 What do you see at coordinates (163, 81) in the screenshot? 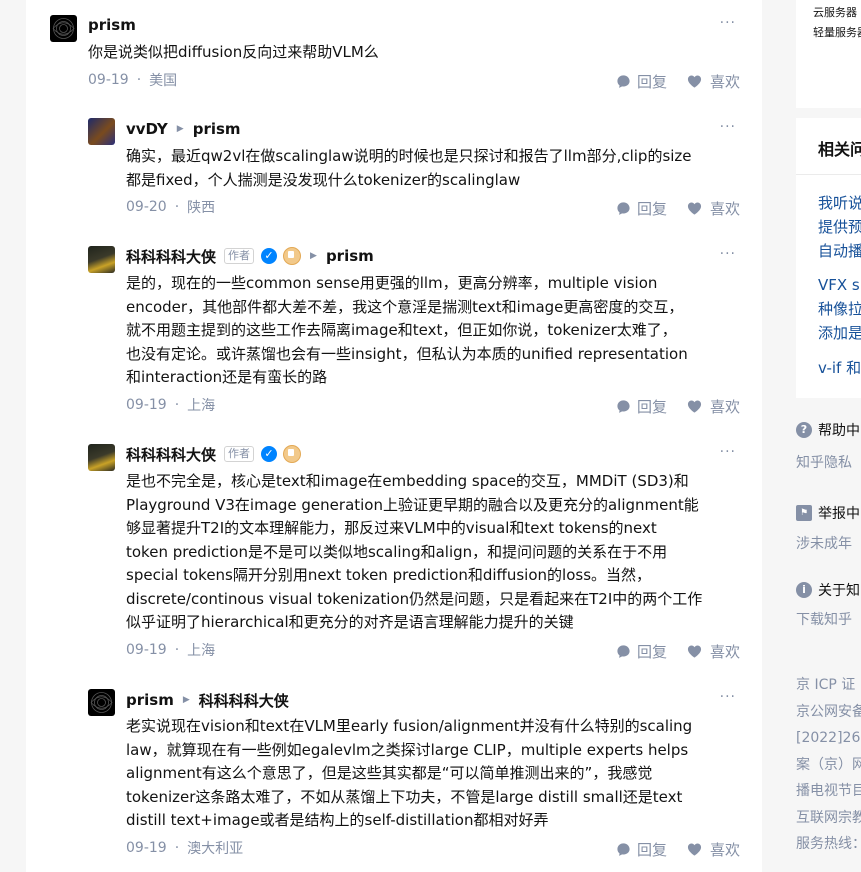
I see `comment-location: 美国` at bounding box center [163, 81].